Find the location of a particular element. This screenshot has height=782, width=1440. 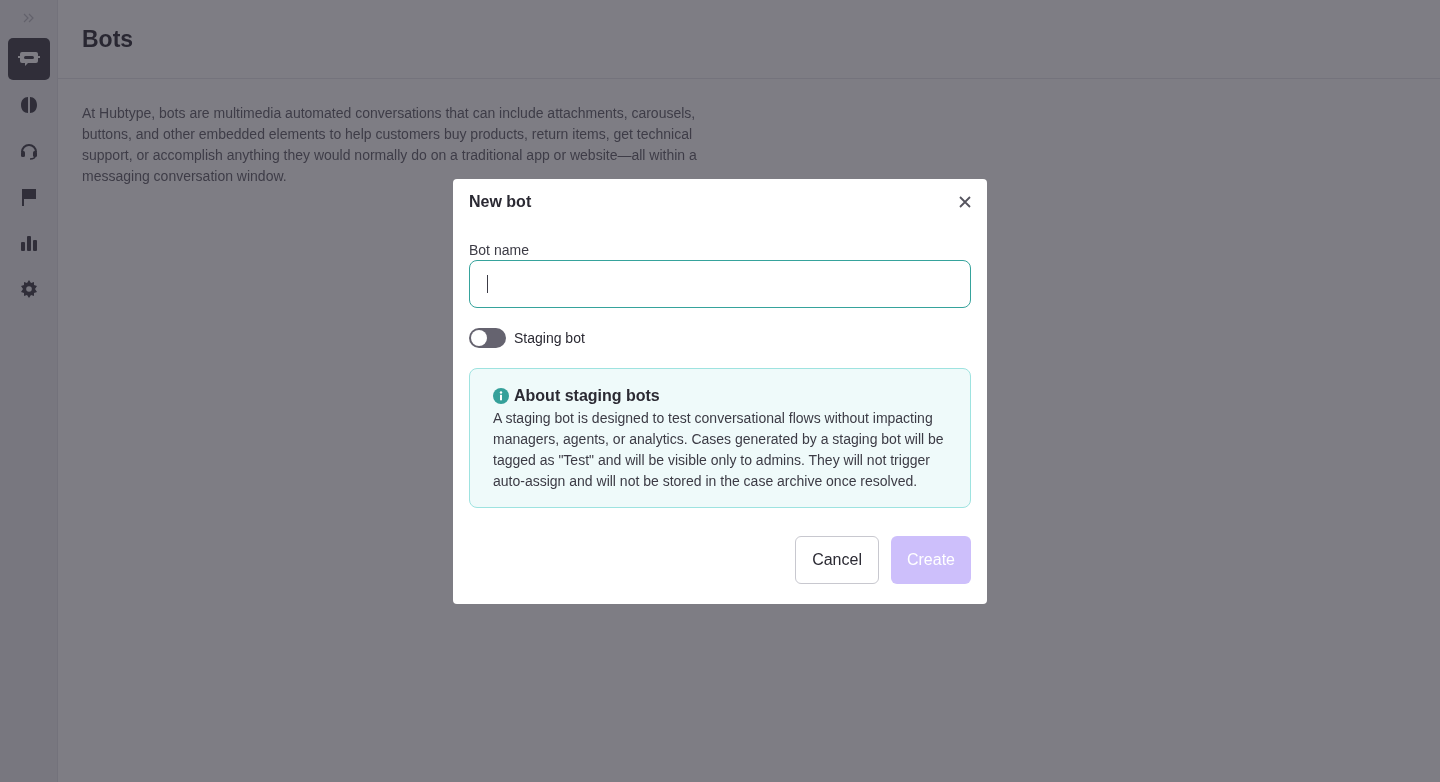

toggle-label: Staging bot is located at coordinates (549, 337).